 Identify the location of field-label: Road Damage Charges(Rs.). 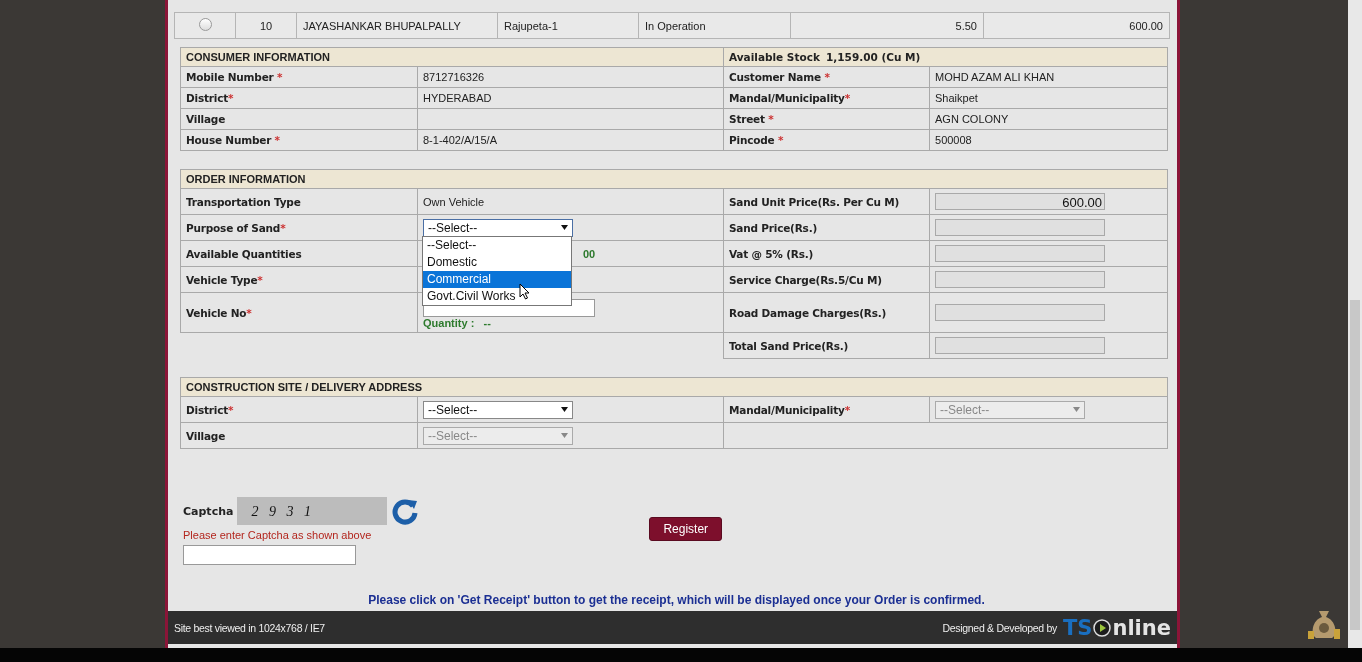
(808, 312).